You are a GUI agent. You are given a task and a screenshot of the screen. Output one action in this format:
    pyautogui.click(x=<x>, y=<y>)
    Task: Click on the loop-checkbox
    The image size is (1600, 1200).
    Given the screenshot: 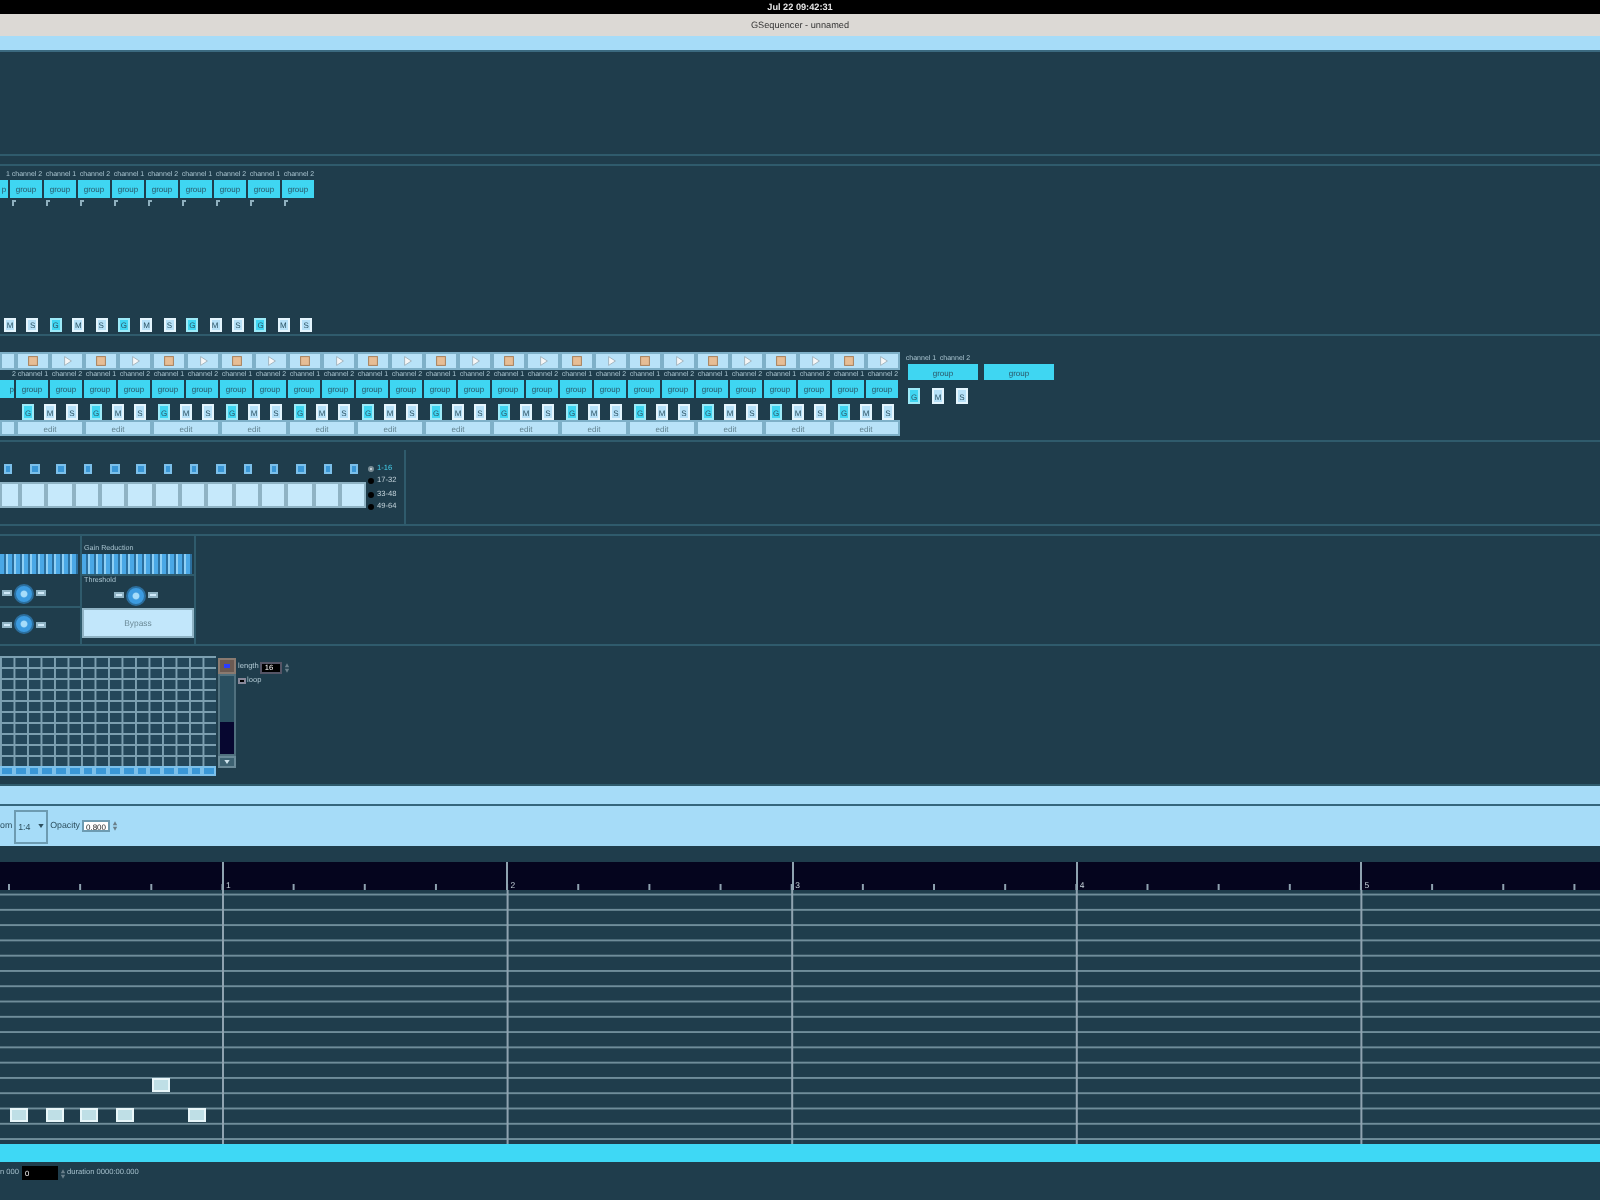 What is the action you would take?
    pyautogui.click(x=241, y=681)
    